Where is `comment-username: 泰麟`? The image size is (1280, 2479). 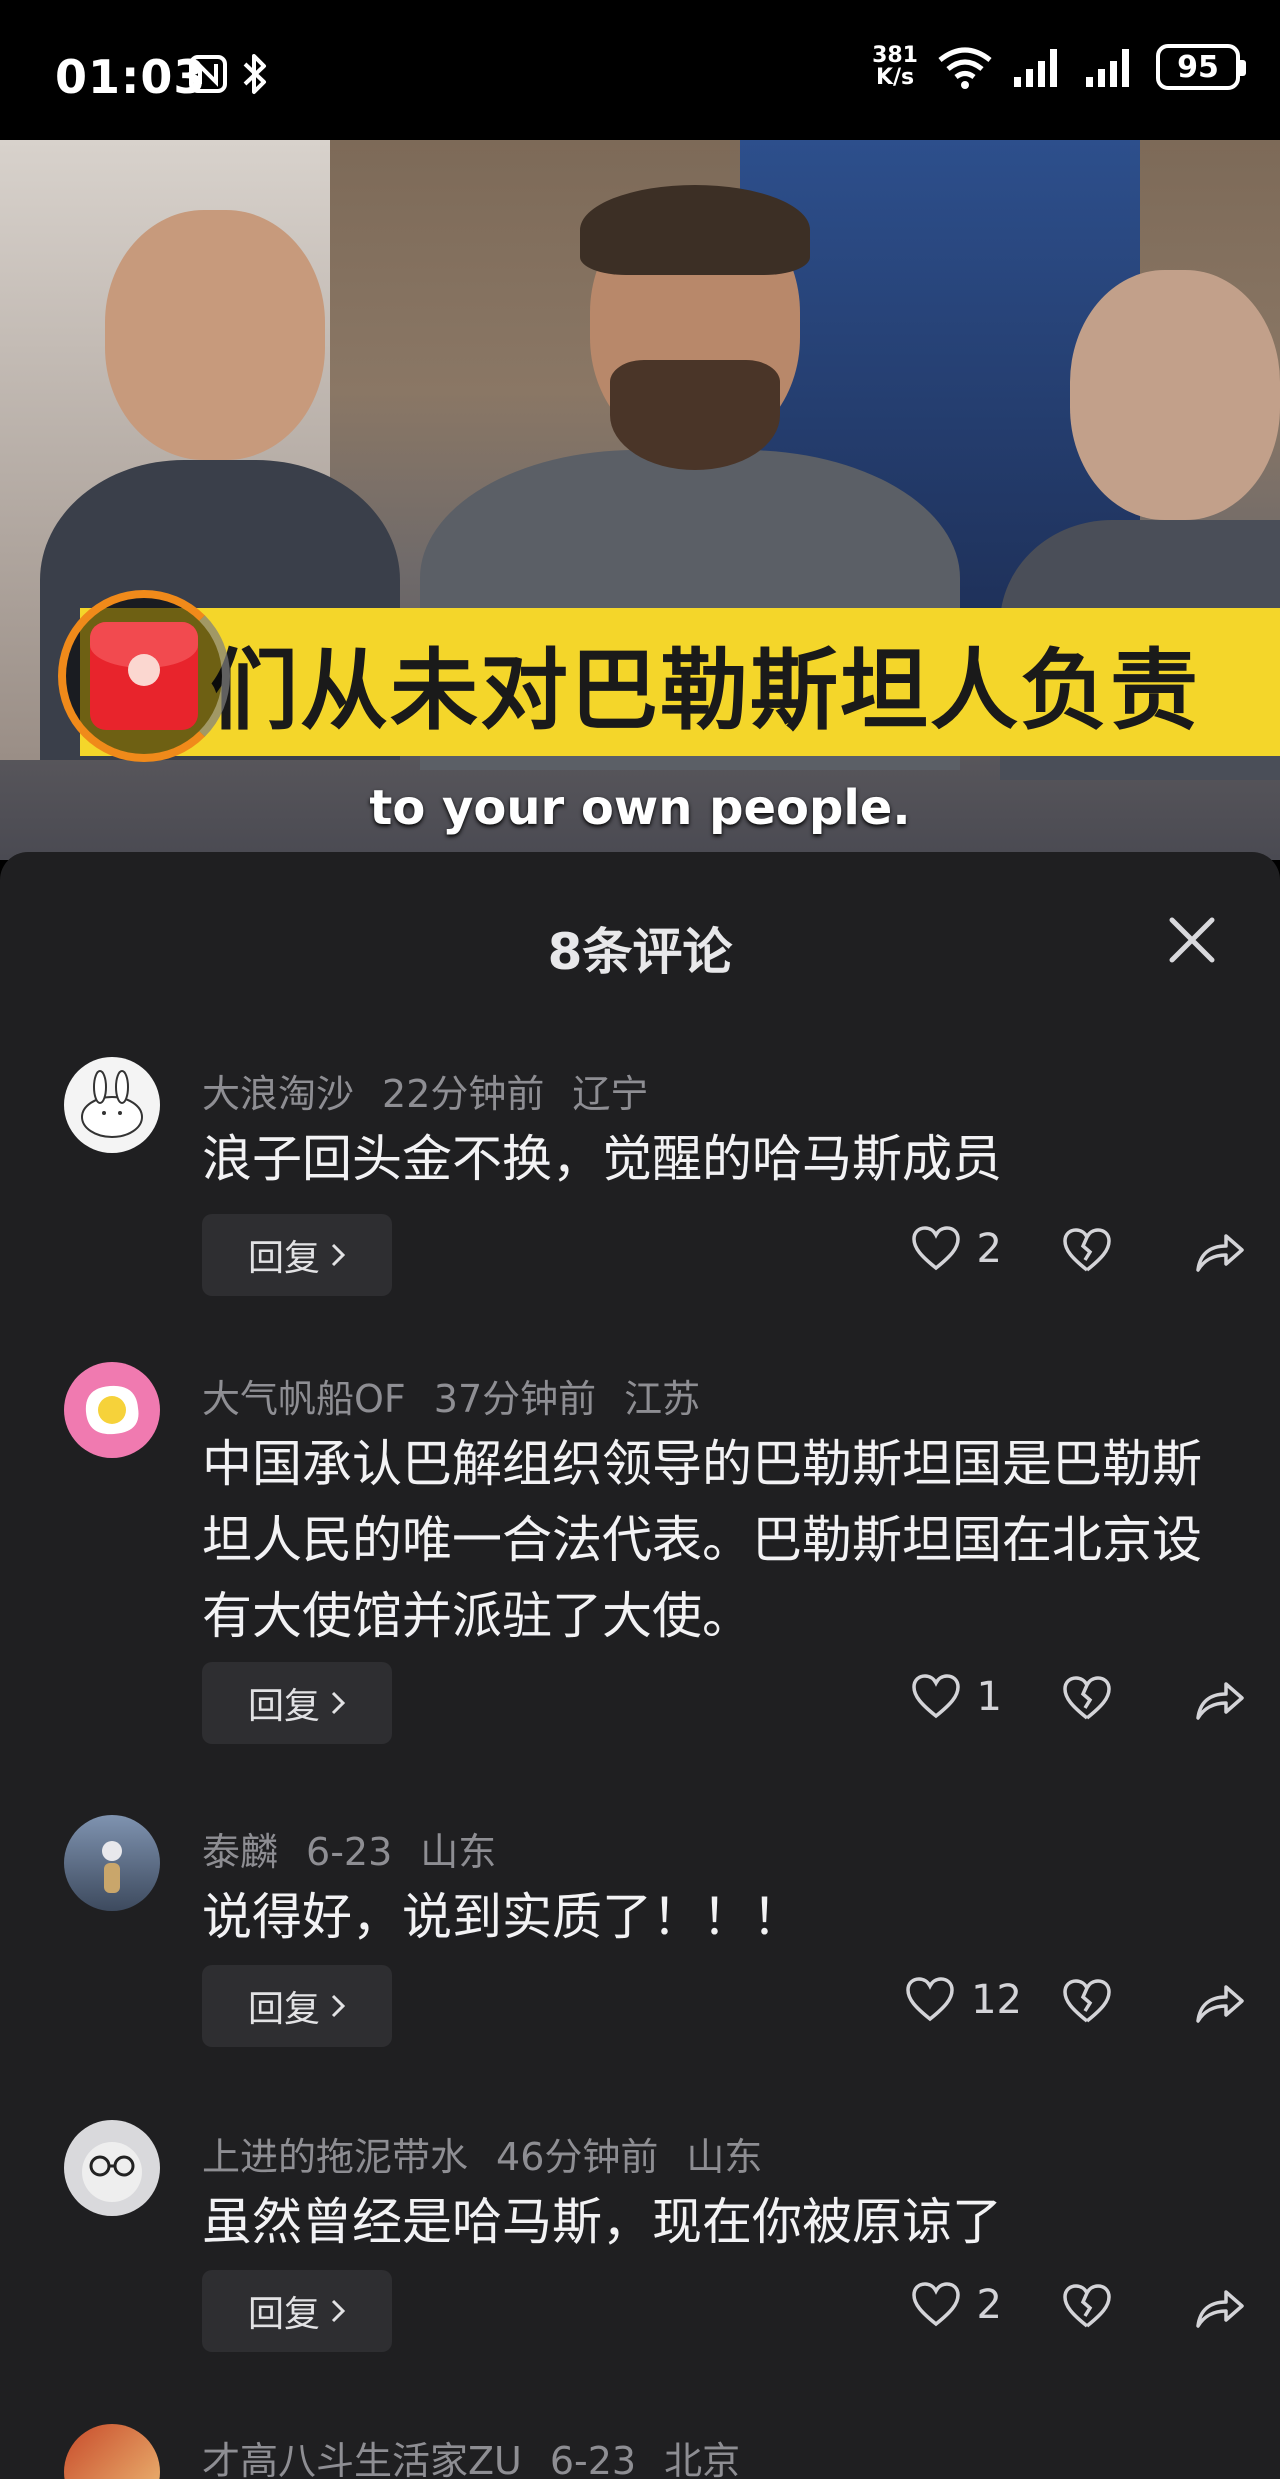
comment-username: 泰麟 is located at coordinates (240, 1852).